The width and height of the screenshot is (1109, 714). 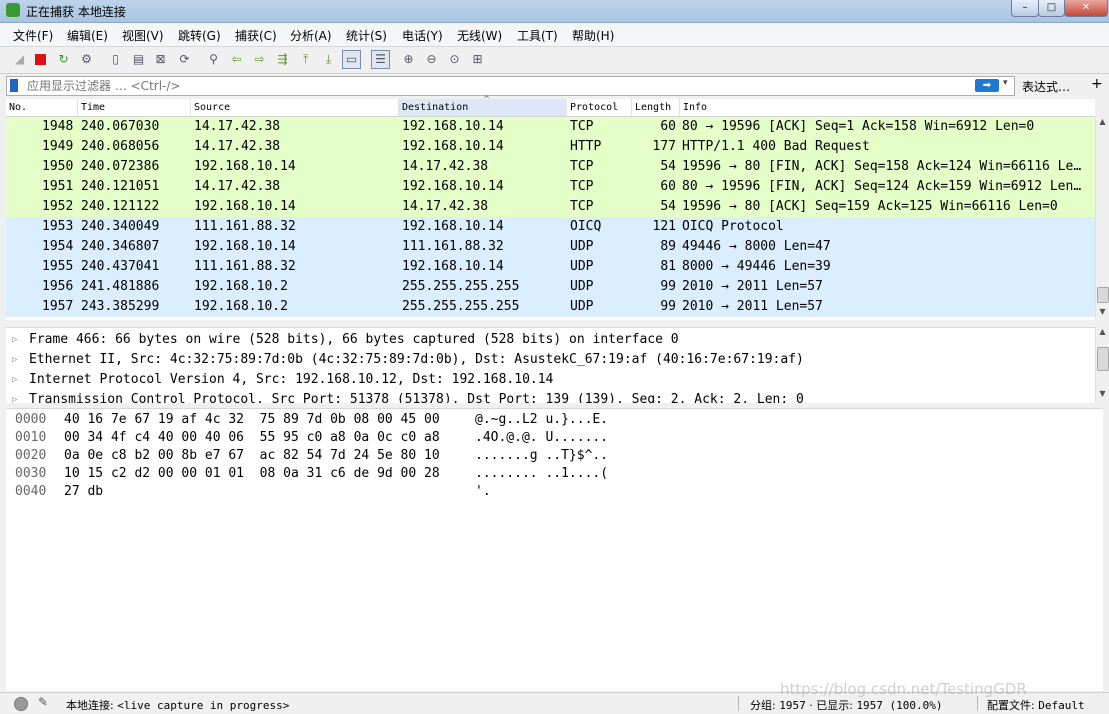 I want to click on resize-columns-icon: ⊞, so click(x=477, y=59).